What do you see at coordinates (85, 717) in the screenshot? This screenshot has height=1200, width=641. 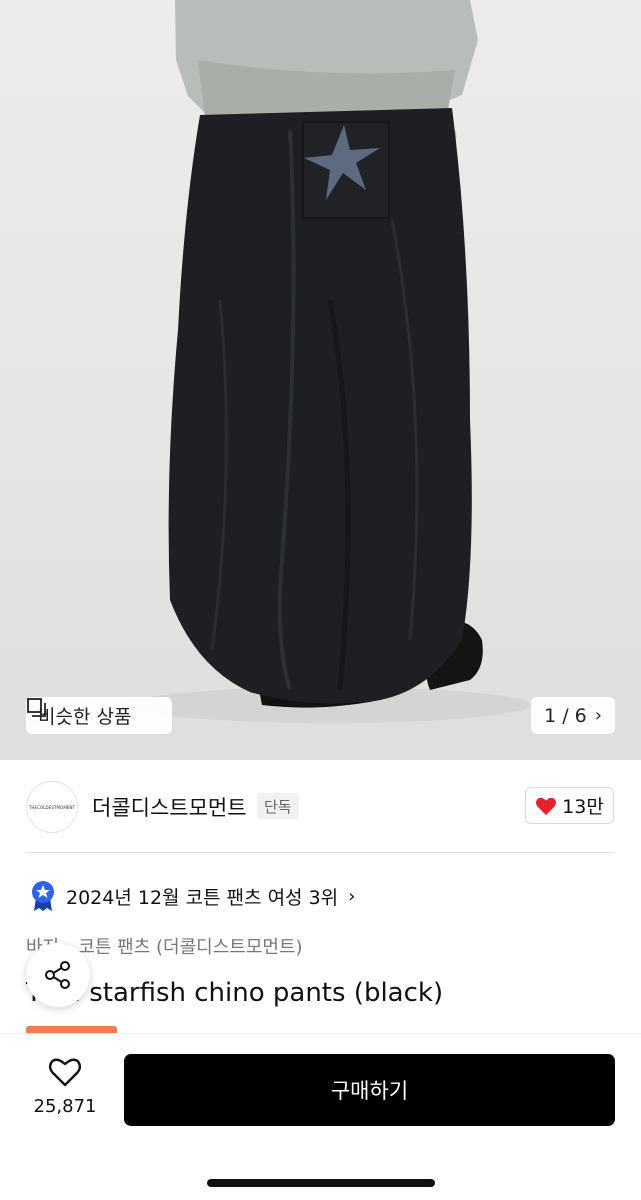 I see `similar-products-label: 비슷한 상품` at bounding box center [85, 717].